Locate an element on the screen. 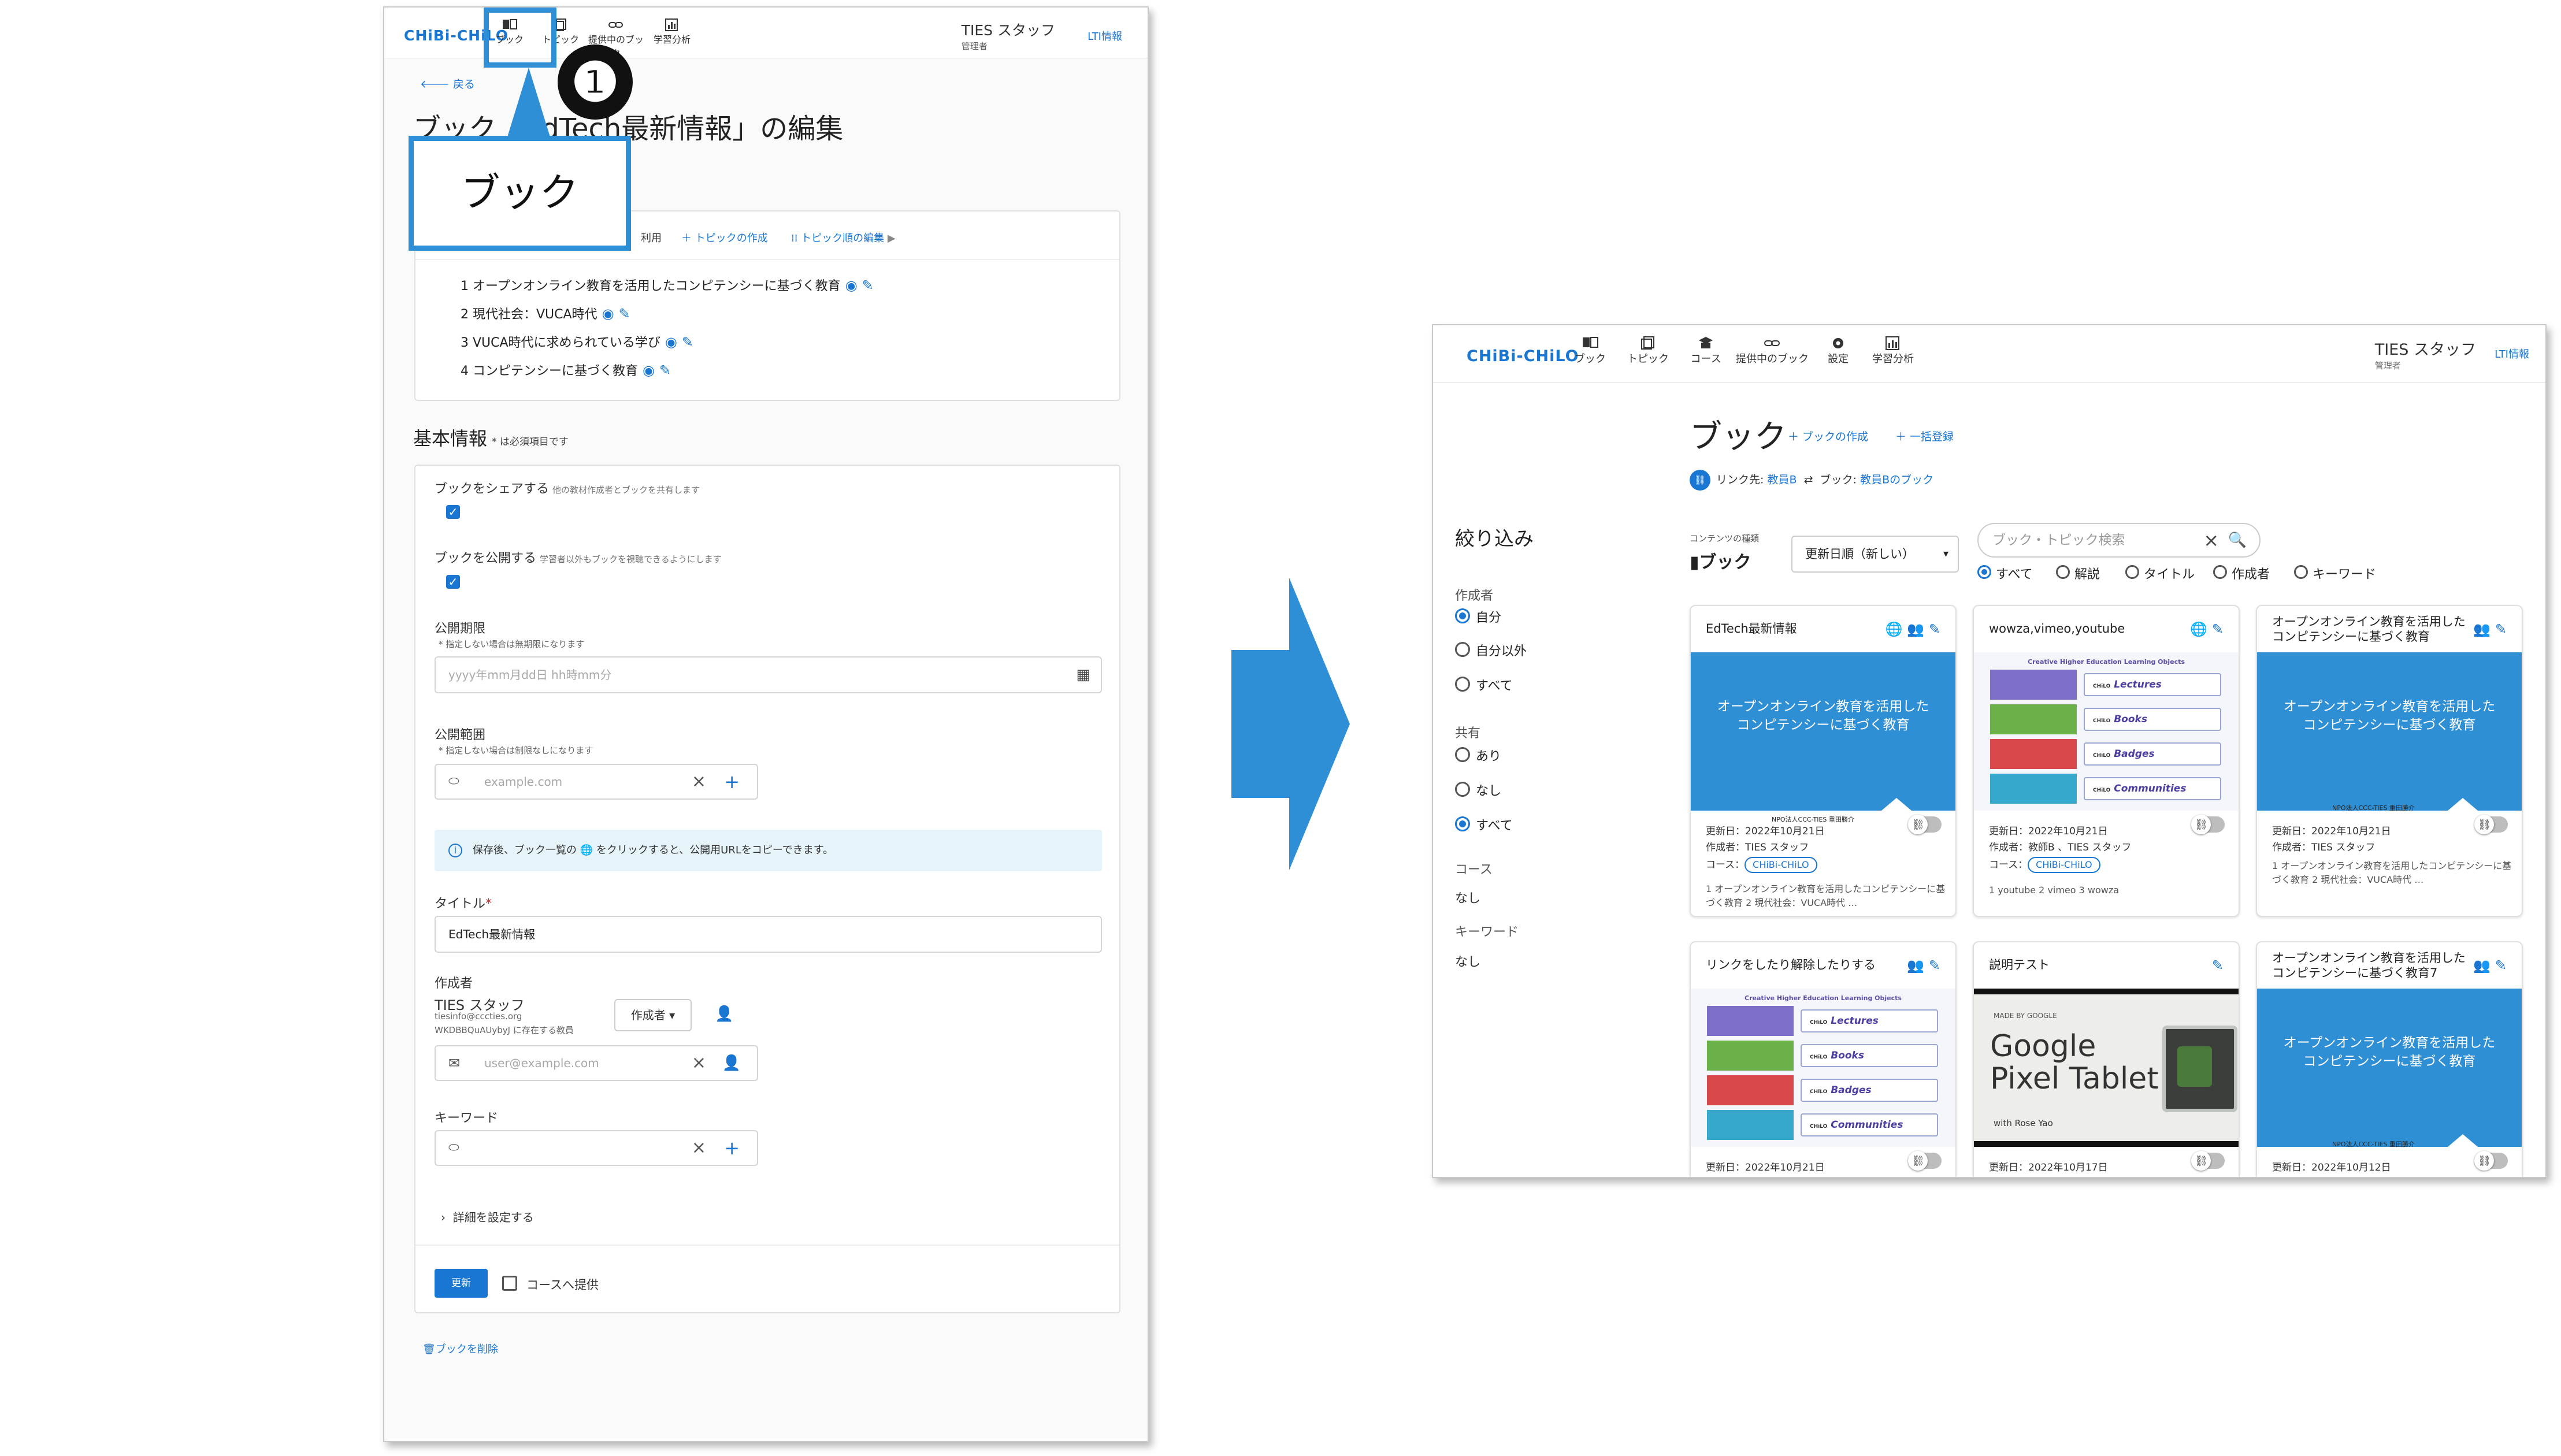 This screenshot has width=2561, height=1456. topic-item: 3 VUCA時代に求められている学び ◉ ✎ is located at coordinates (577, 341).